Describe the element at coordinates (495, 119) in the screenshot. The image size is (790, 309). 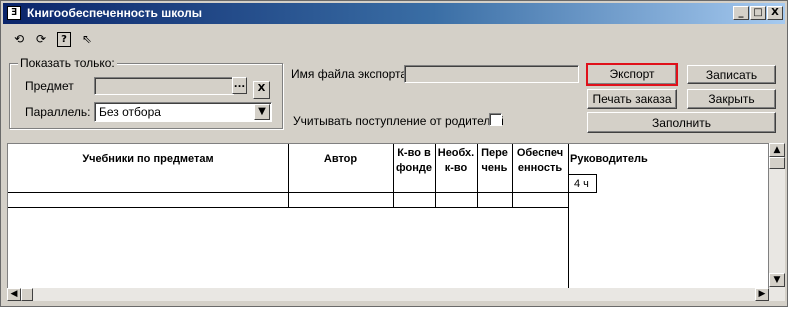
I see `parents-checkbox` at that location.